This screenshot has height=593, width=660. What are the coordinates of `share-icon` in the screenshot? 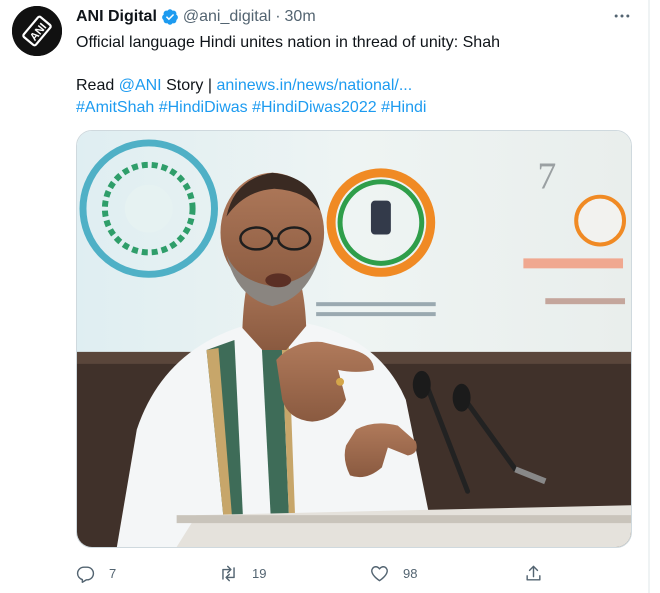 It's located at (533, 573).